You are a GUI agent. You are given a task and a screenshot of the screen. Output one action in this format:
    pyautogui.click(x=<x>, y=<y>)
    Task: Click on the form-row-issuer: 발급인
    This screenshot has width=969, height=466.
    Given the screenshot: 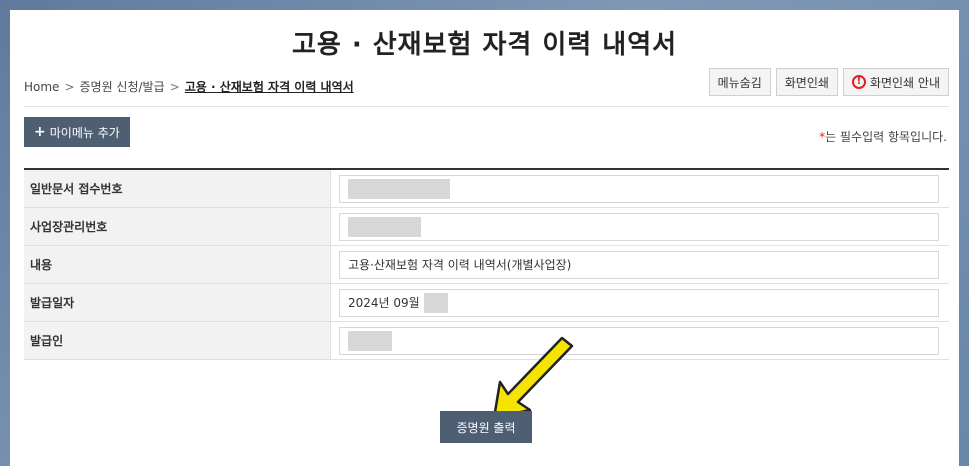 What is the action you would take?
    pyautogui.click(x=486, y=341)
    